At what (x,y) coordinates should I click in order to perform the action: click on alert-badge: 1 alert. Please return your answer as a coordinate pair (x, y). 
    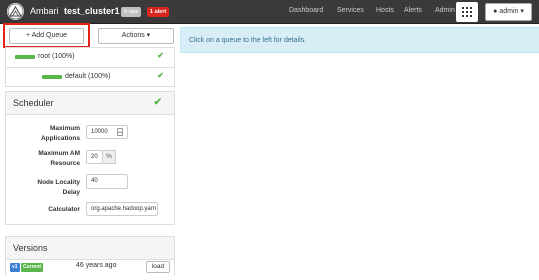
    Looking at the image, I should click on (158, 12).